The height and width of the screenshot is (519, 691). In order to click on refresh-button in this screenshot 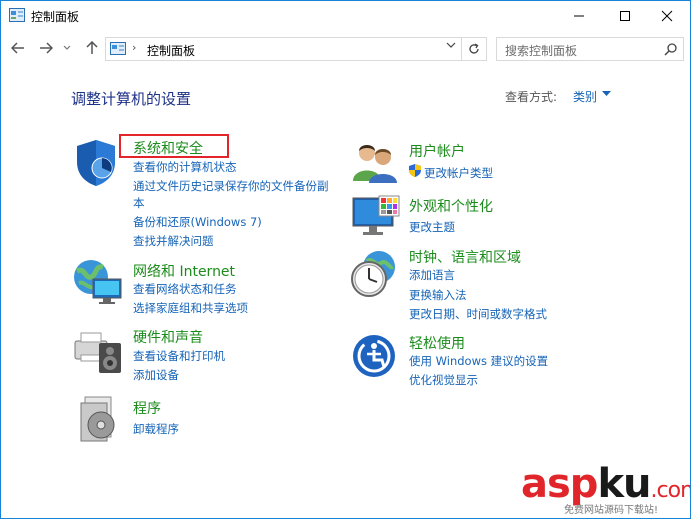, I will do `click(473, 49)`.